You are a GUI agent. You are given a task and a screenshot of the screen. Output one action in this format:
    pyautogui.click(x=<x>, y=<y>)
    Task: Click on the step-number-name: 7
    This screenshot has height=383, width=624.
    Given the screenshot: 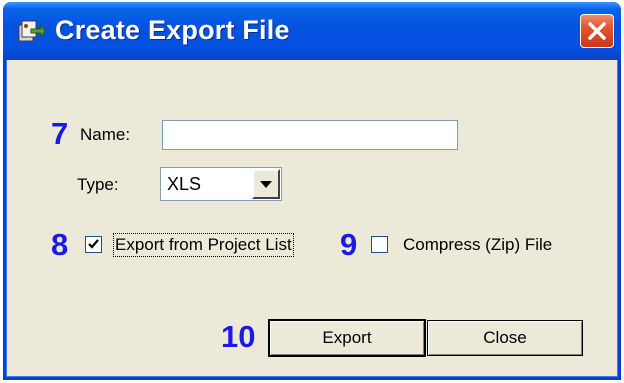 What is the action you would take?
    pyautogui.click(x=60, y=133)
    